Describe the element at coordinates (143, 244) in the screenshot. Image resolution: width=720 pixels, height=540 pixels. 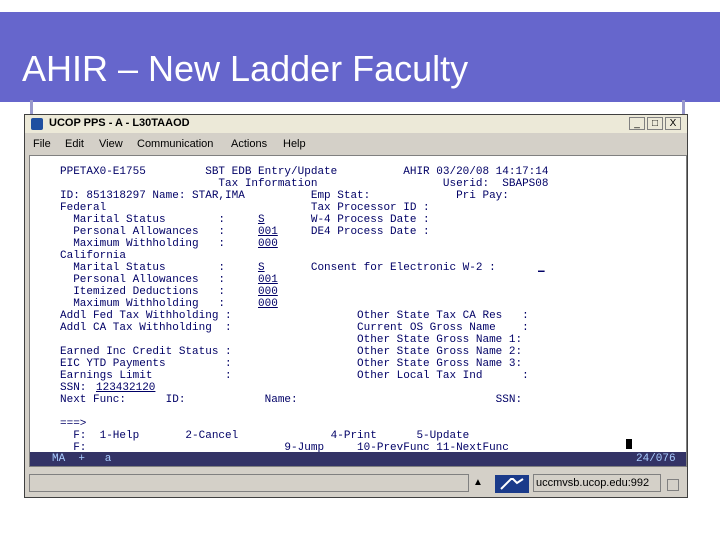
I see `federal-max-withholding-label: Maximum Withholding :` at that location.